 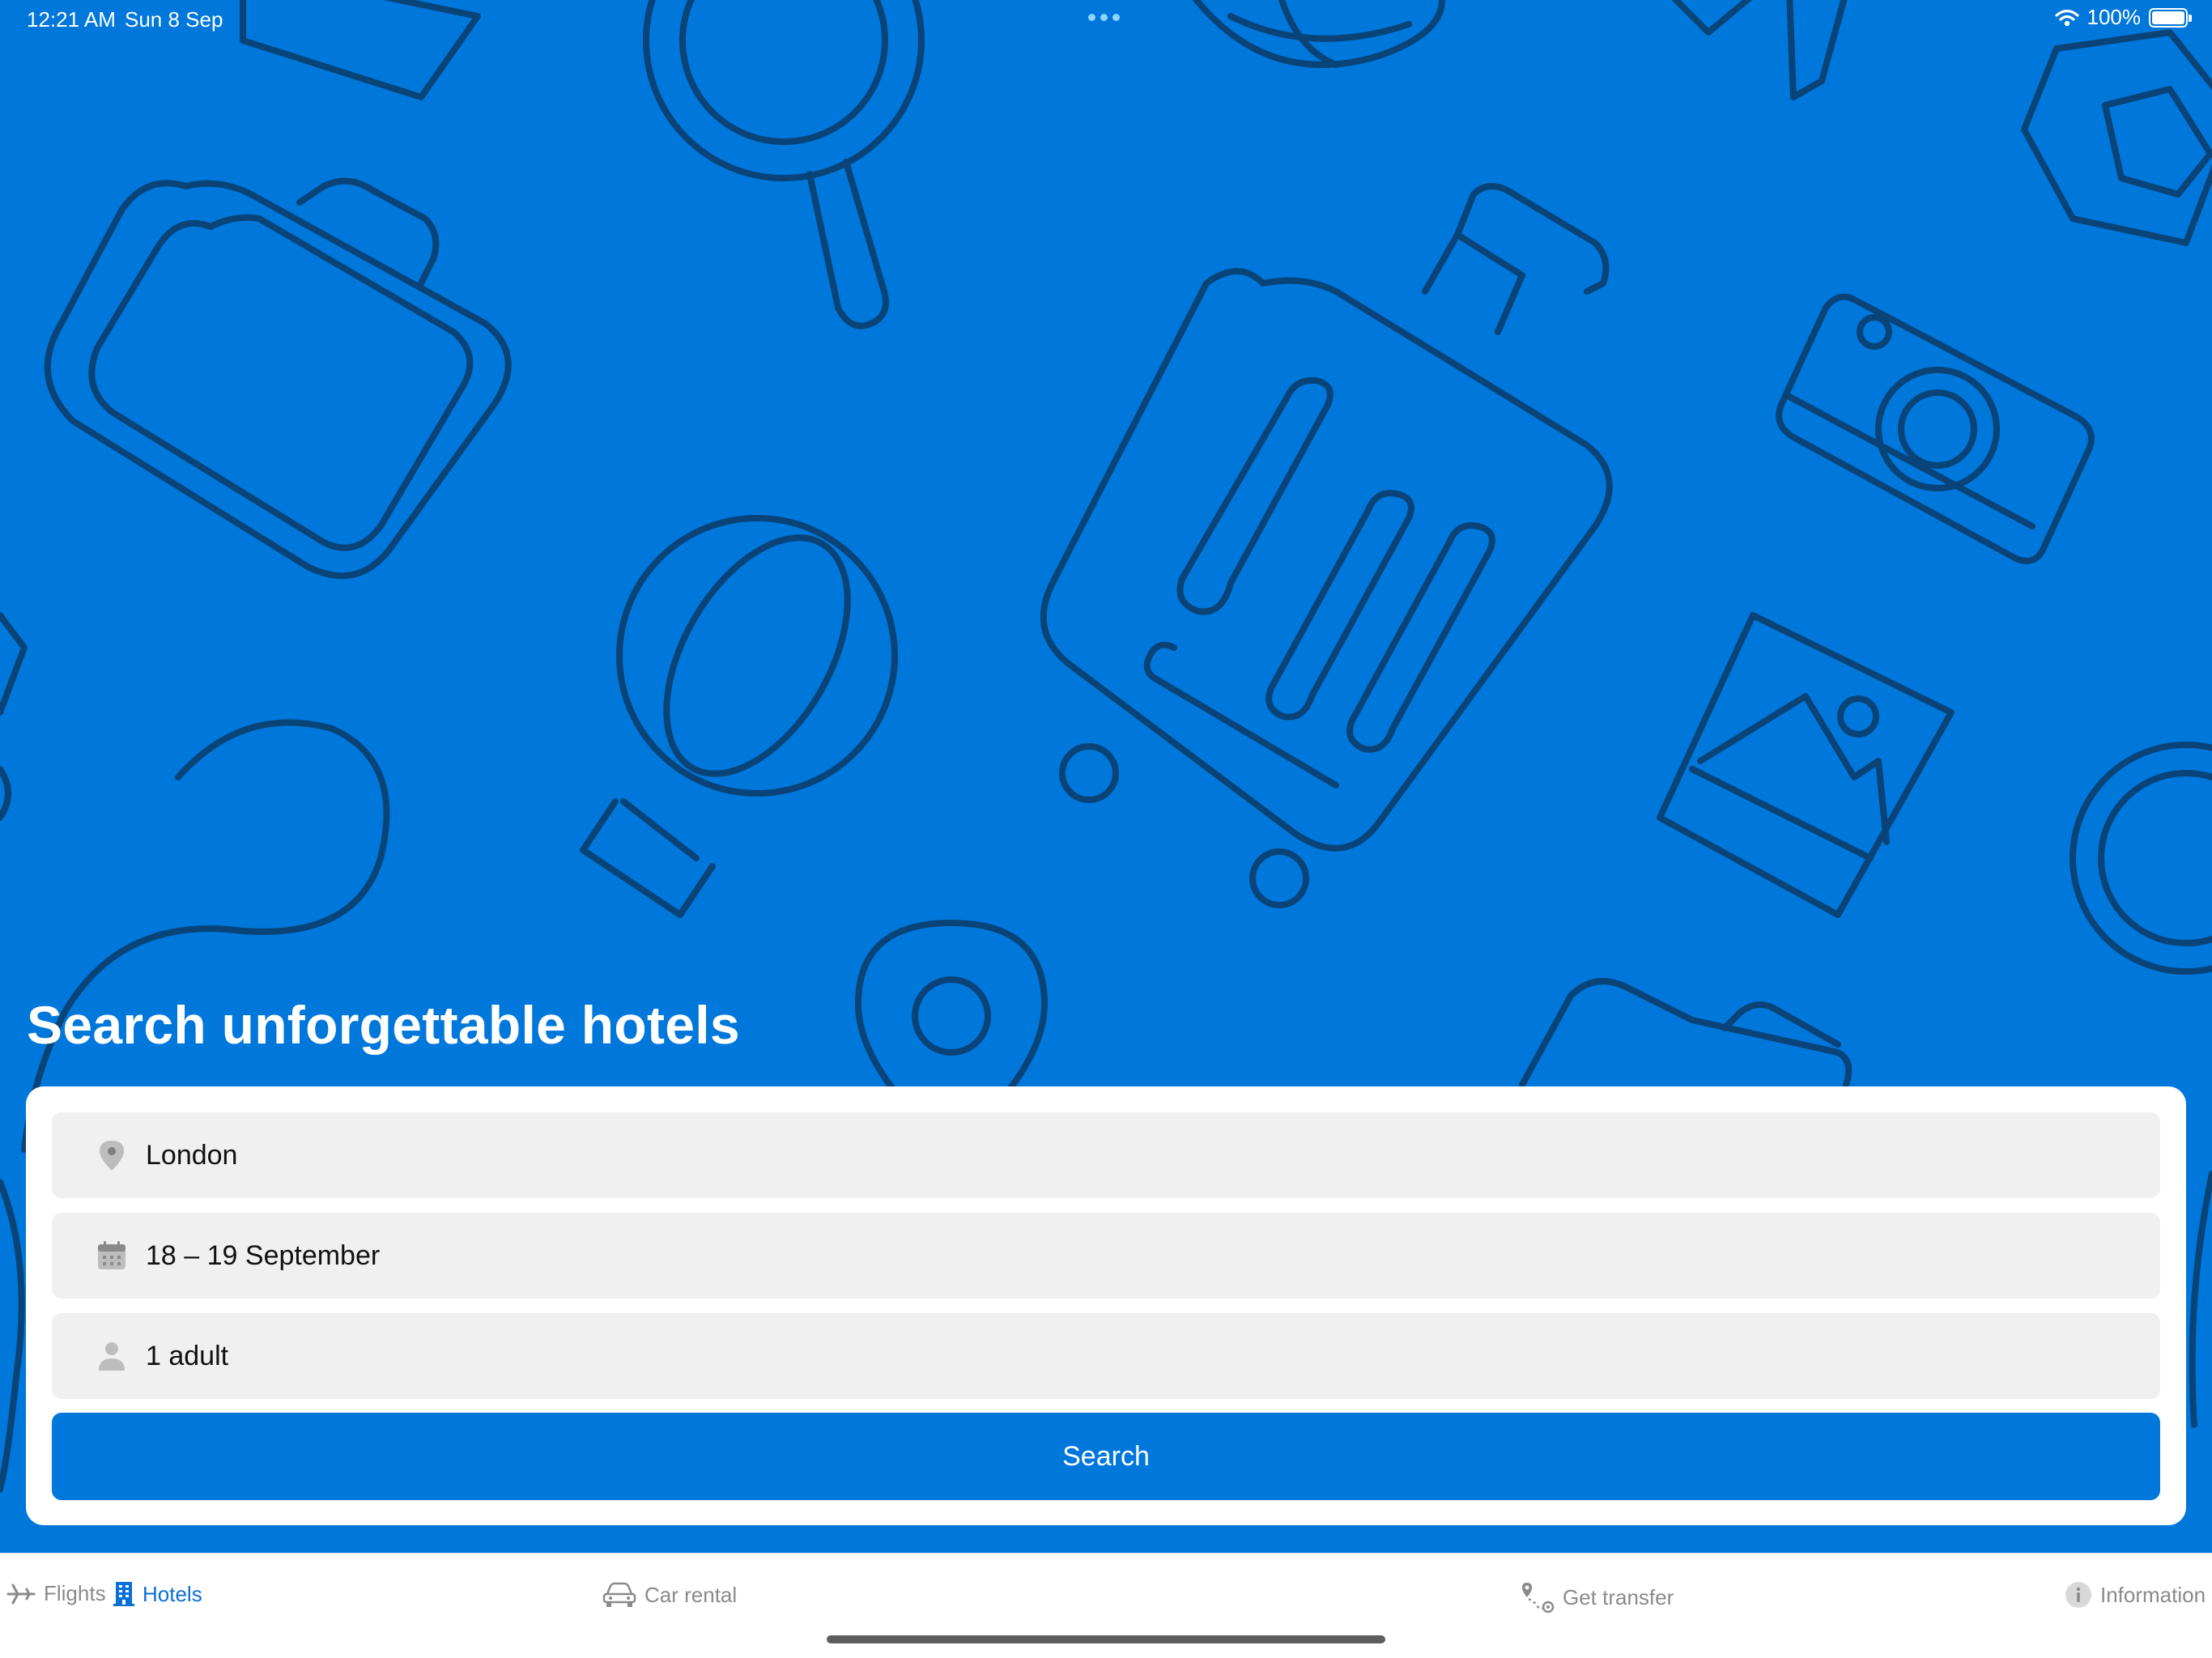 What do you see at coordinates (1106, 1356) in the screenshot?
I see `guests-field: 1 adult` at bounding box center [1106, 1356].